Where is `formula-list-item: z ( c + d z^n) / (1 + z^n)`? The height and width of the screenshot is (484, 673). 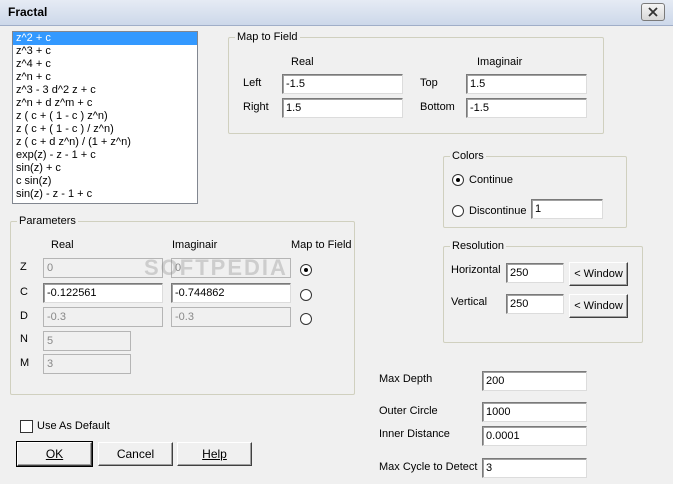 formula-list-item: z ( c + d z^n) / (1 + z^n) is located at coordinates (105, 142).